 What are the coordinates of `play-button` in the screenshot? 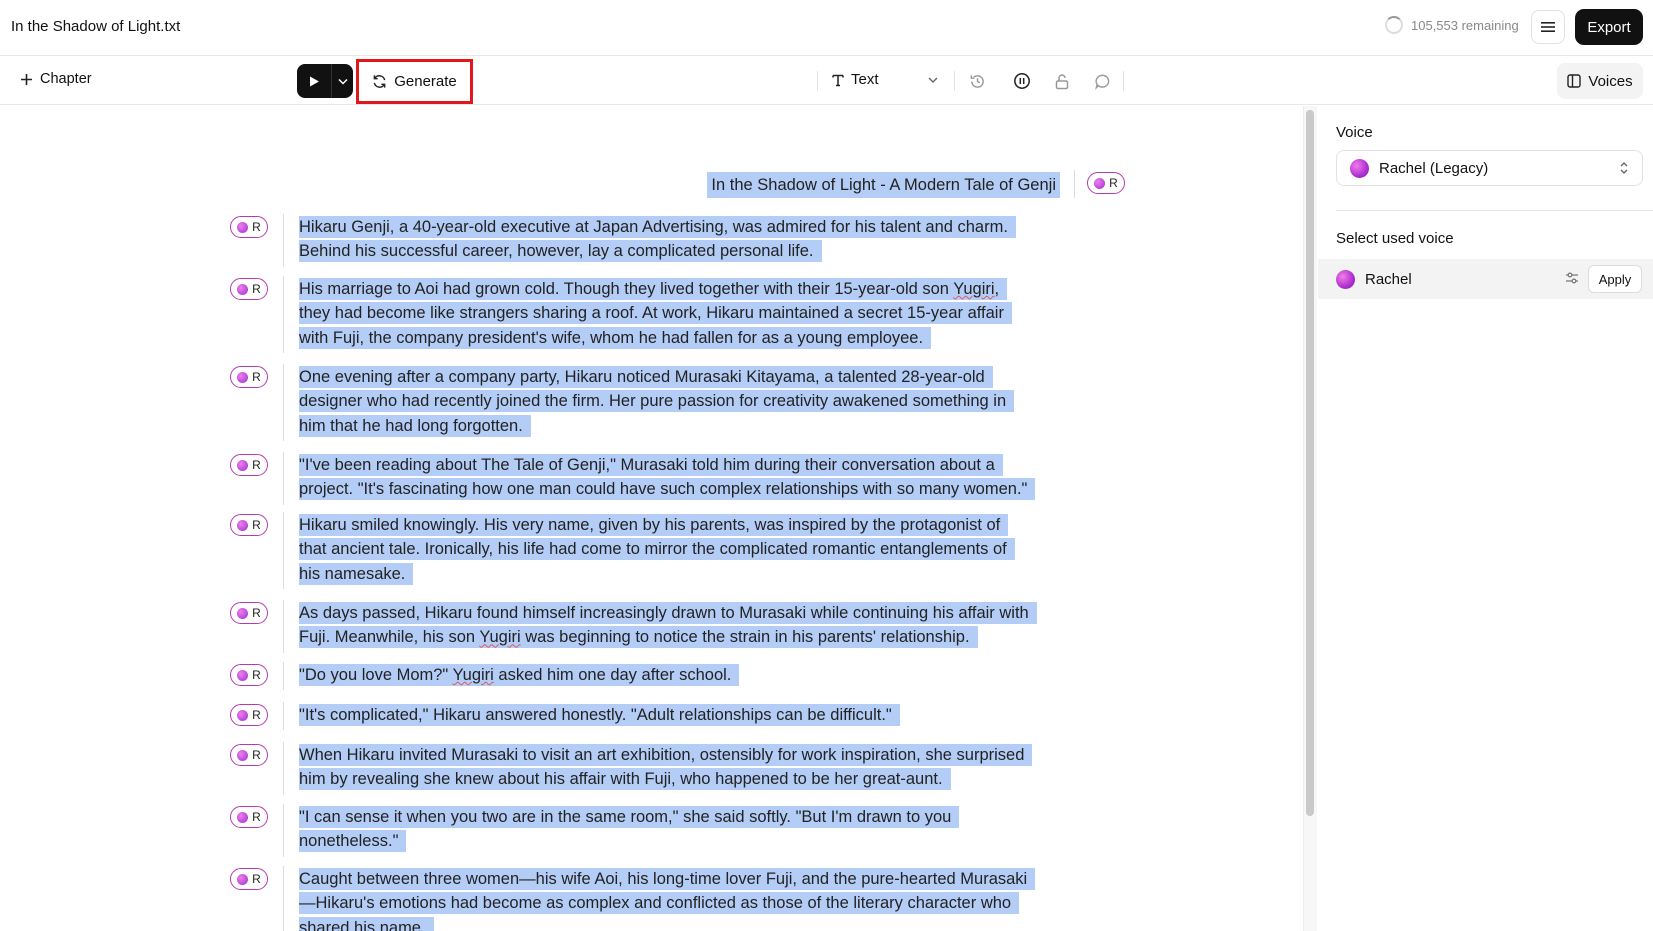 It's located at (314, 81).